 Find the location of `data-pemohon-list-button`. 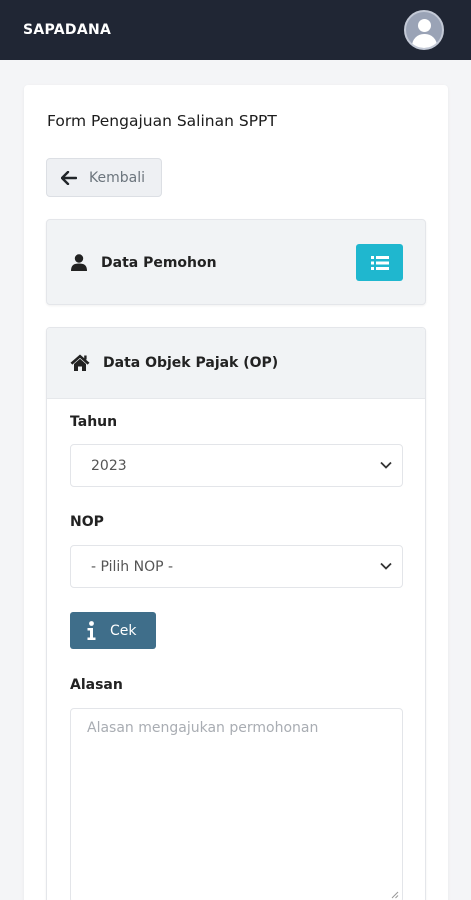

data-pemohon-list-button is located at coordinates (379, 262).